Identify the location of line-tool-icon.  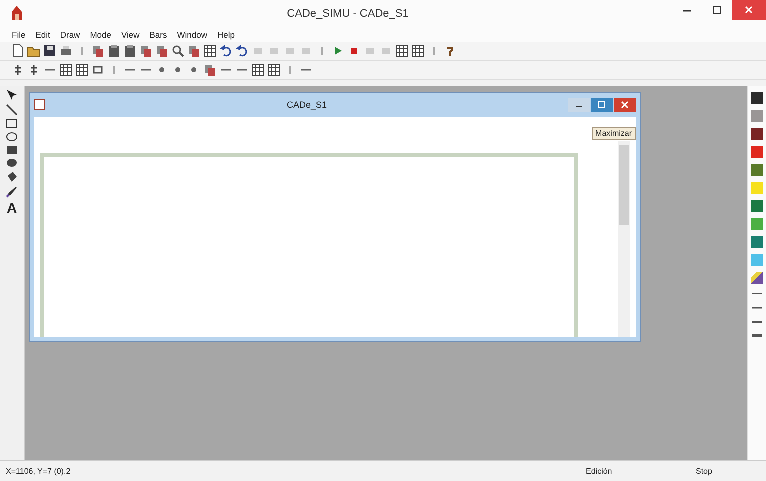
(12, 110).